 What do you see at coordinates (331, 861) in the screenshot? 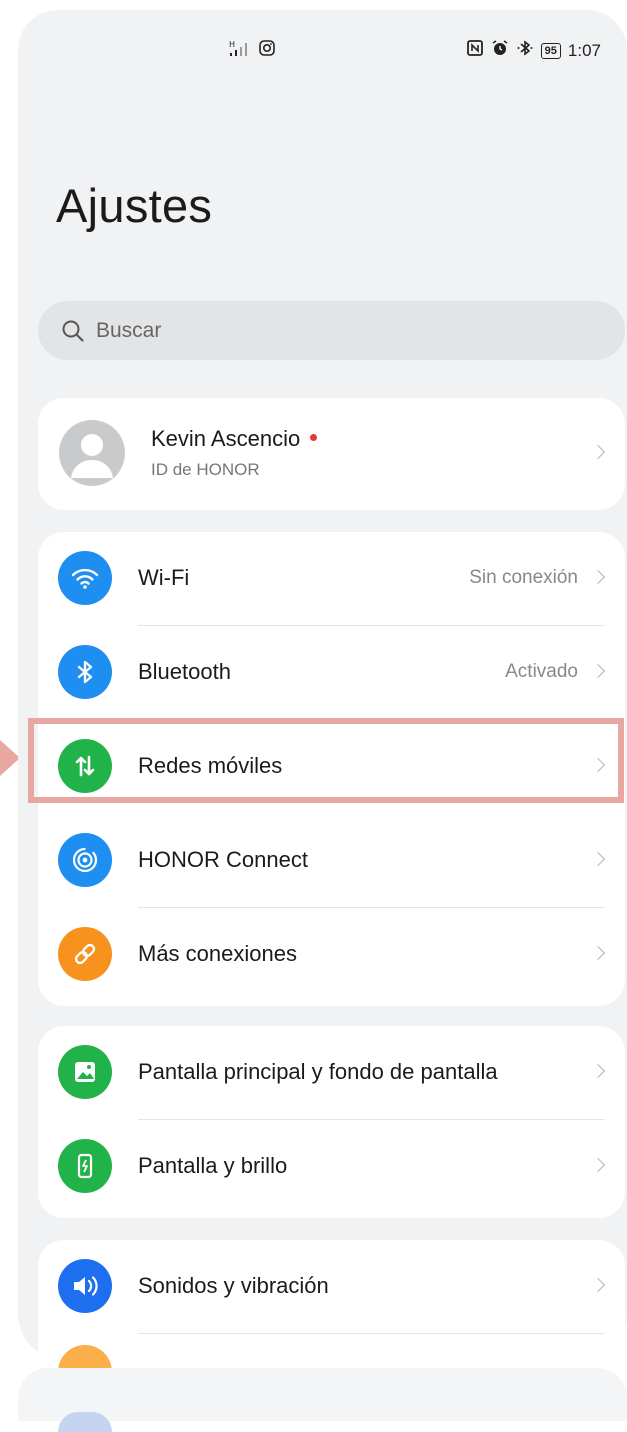
I see `settings-item-honor-connect: HONOR Connect` at bounding box center [331, 861].